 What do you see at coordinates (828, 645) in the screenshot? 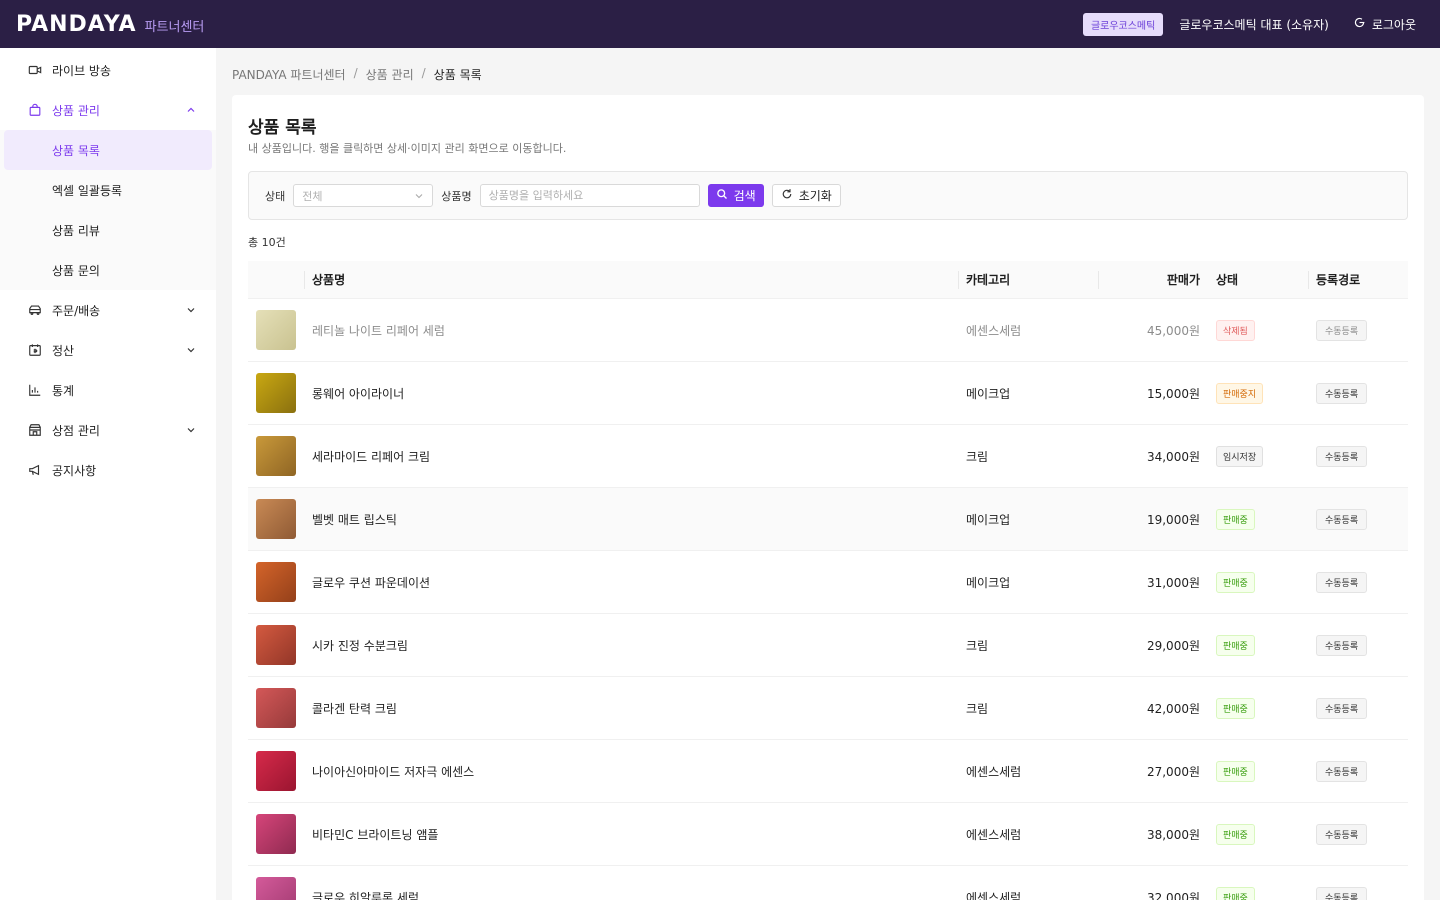
I see `table-row: 시카 진정 수분크림 크림 29,000원 판매중 수동등록` at bounding box center [828, 645].